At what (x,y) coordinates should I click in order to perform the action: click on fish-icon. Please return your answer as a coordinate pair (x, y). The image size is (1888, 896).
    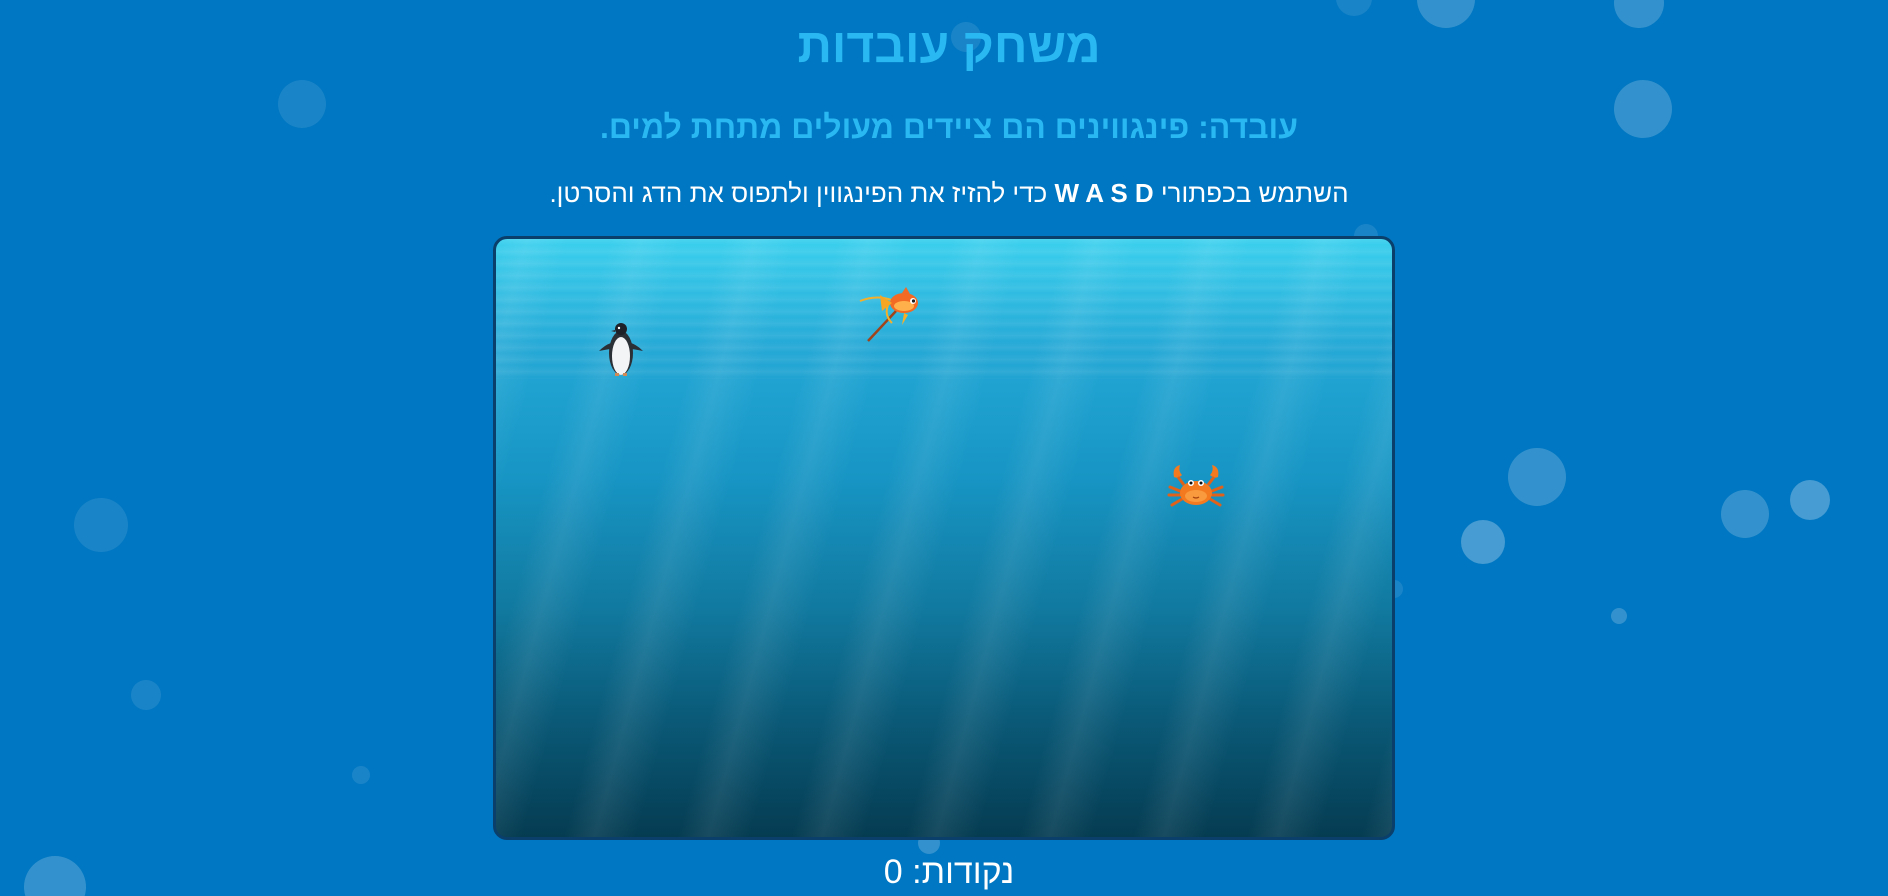
    Looking at the image, I should click on (888, 314).